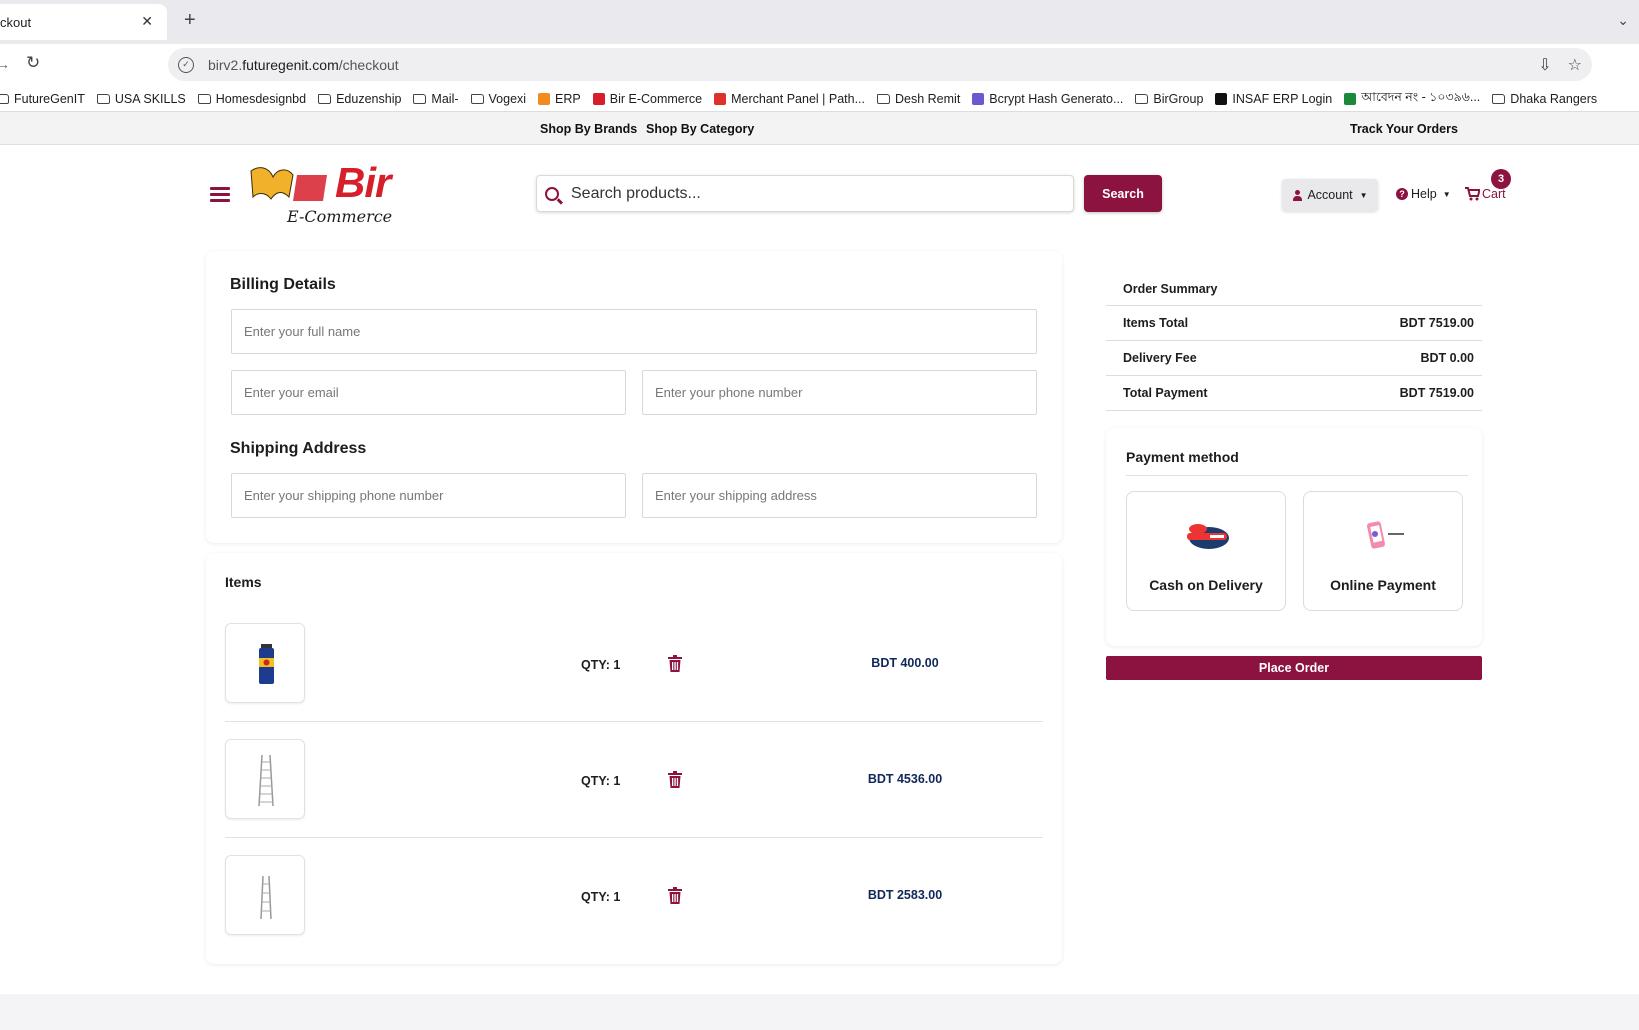  Describe the element at coordinates (1554, 98) in the screenshot. I see `bookmark-label: Dhaka Rangers` at that location.